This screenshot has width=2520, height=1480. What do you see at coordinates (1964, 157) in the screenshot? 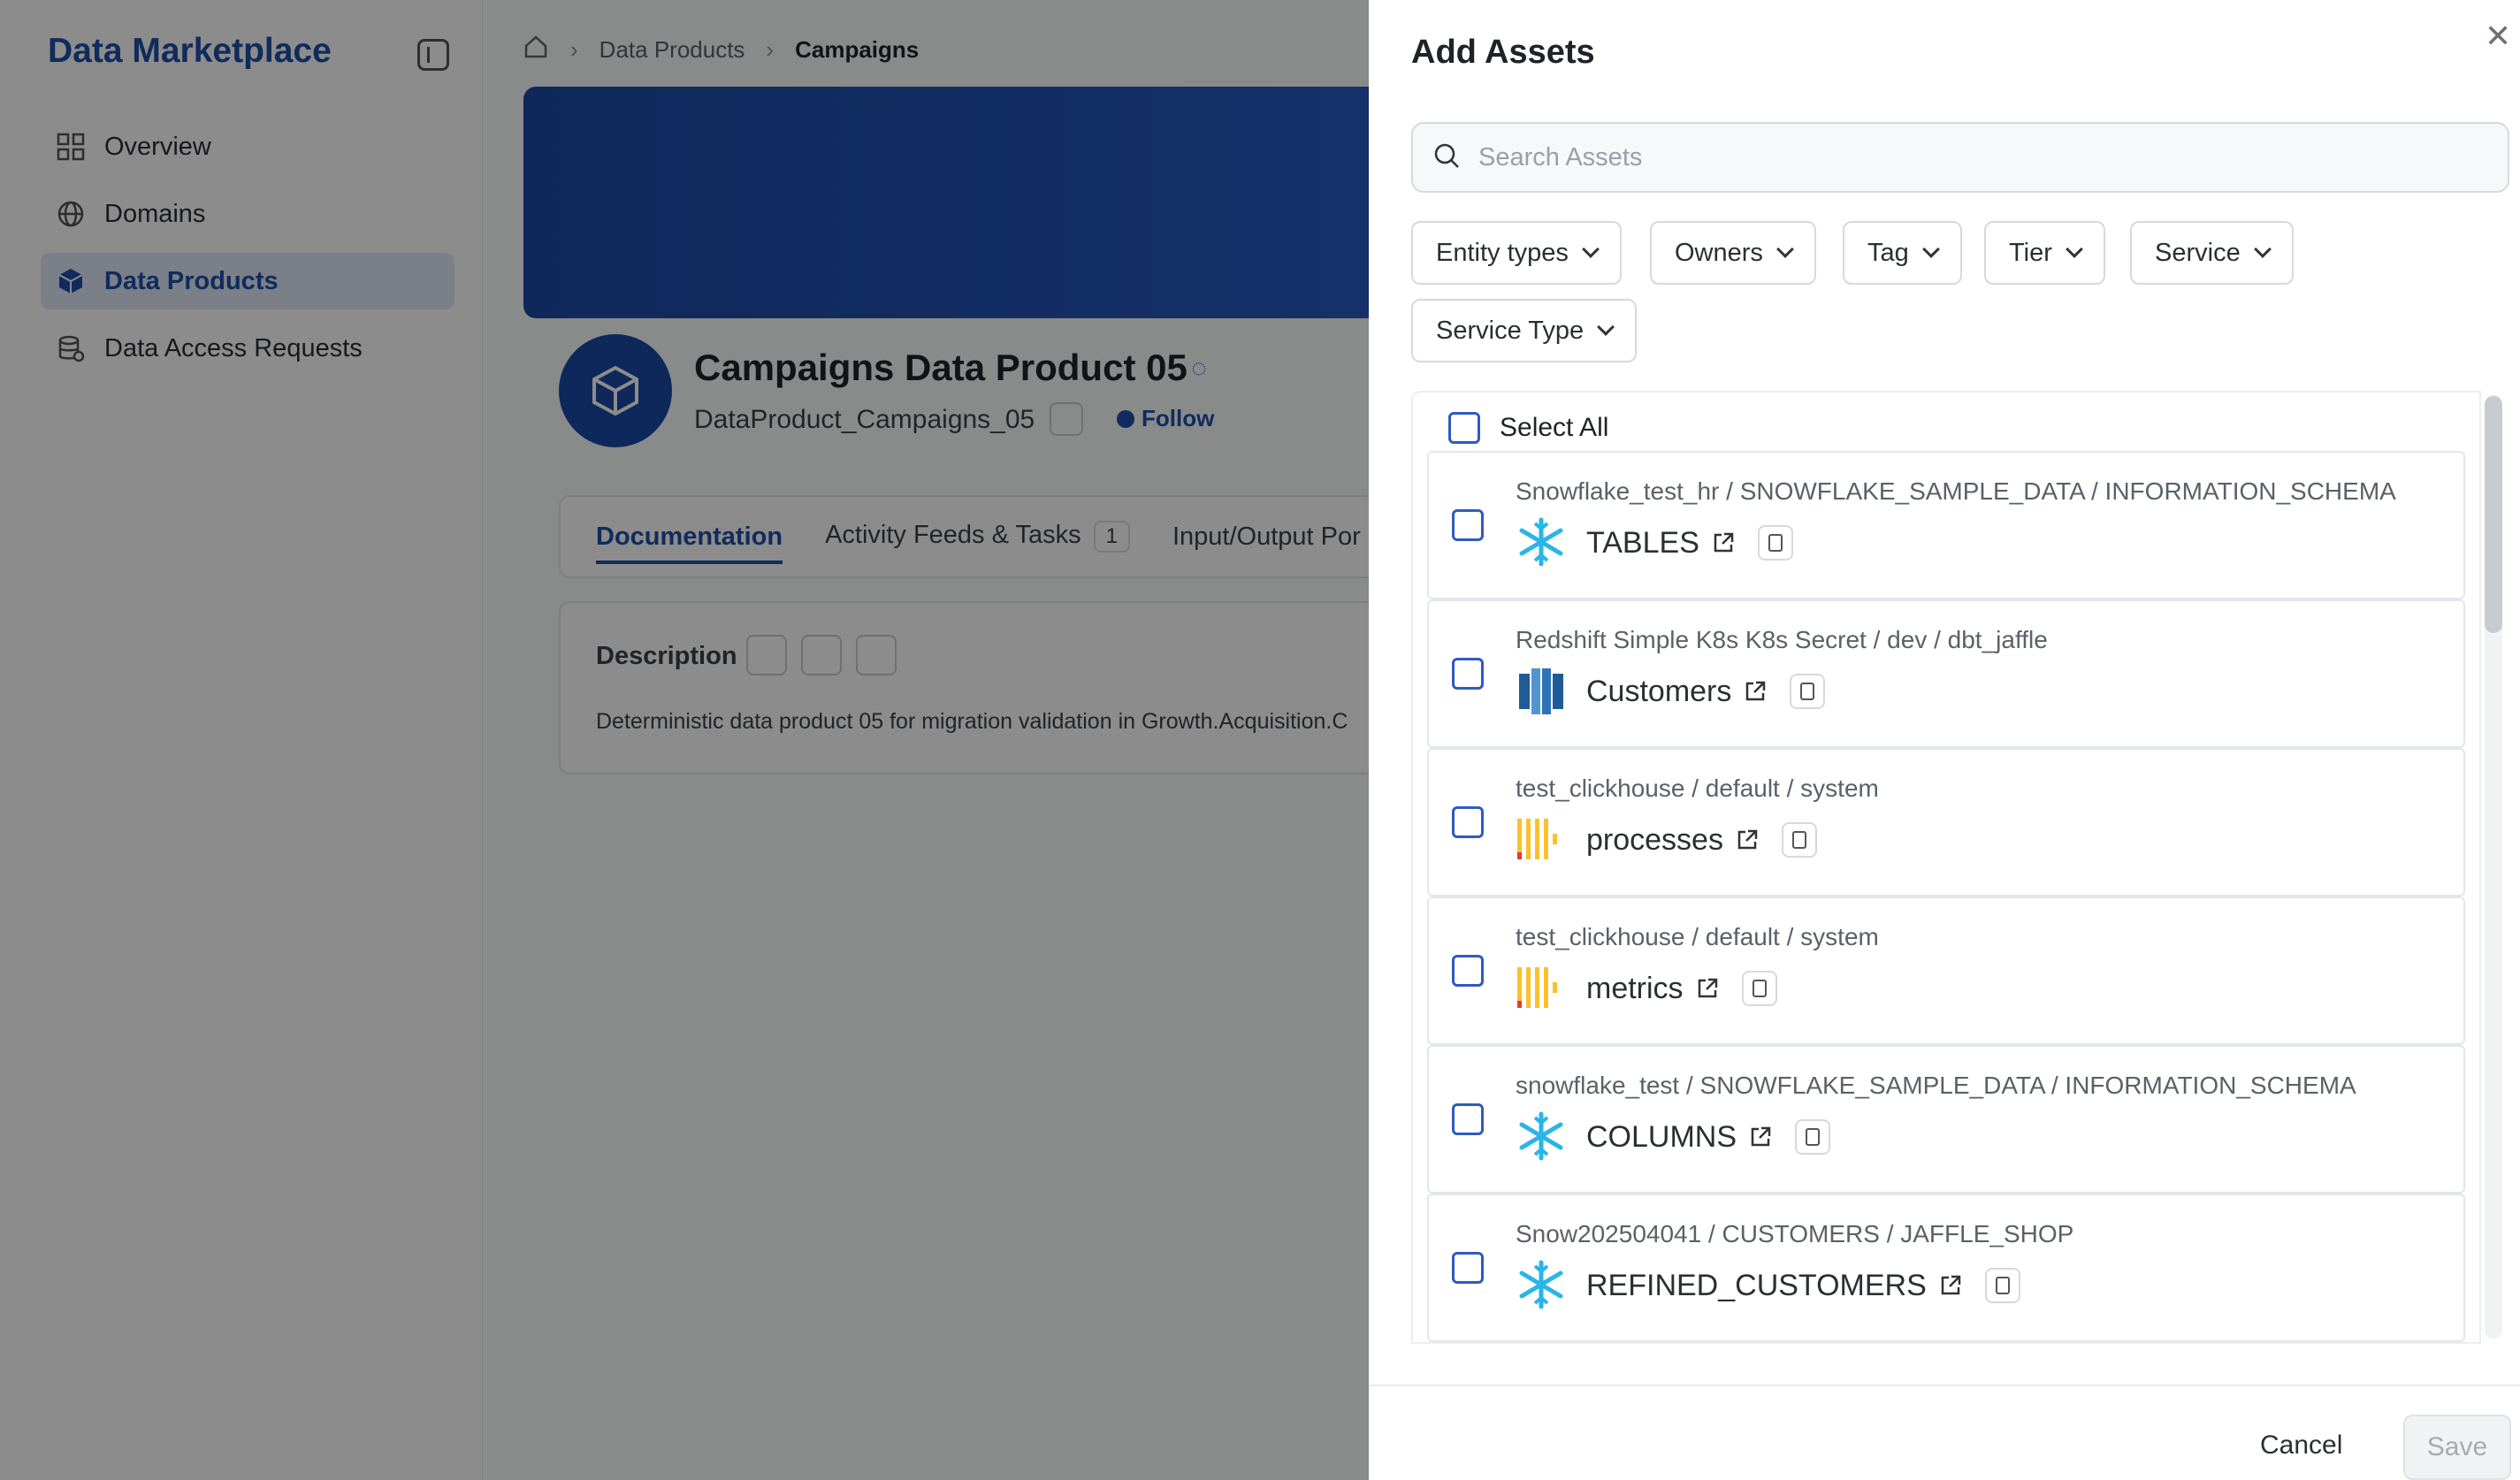
I see `search-input` at bounding box center [1964, 157].